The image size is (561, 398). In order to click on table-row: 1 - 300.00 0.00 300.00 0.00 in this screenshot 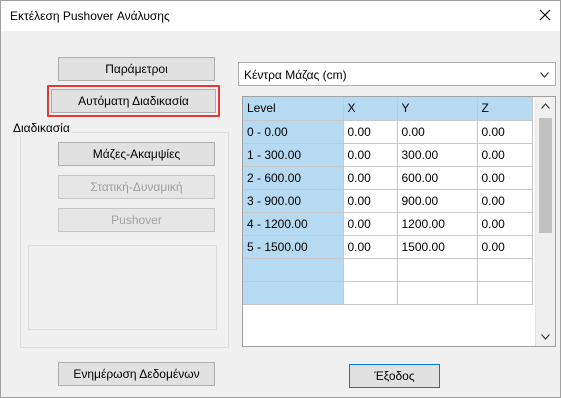, I will do `click(388, 155)`.